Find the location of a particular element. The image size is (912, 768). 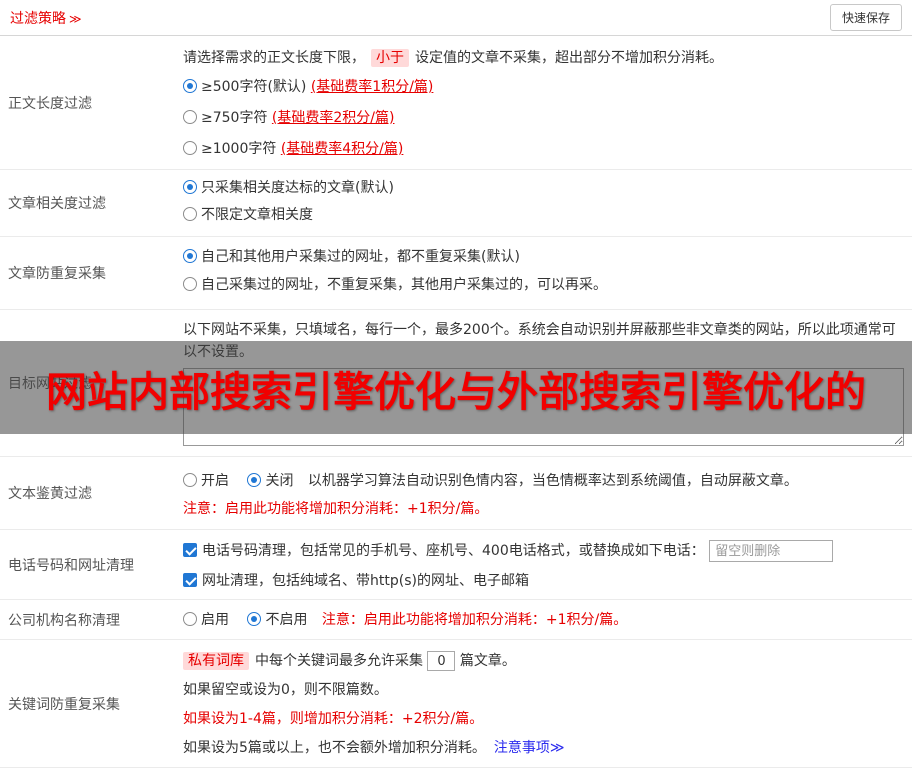

highlight-private-lexicon: 私有词库 is located at coordinates (216, 661).